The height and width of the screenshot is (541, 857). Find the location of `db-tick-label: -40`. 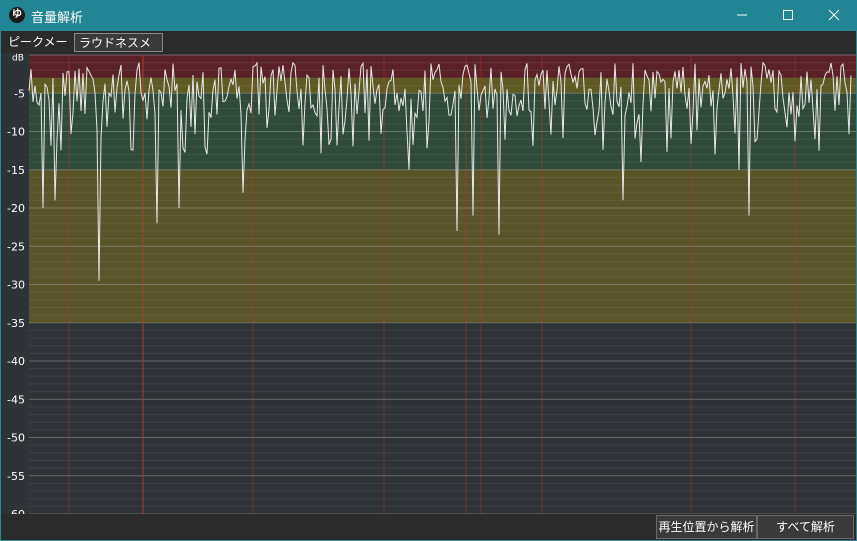

db-tick-label: -40 is located at coordinates (16, 361).